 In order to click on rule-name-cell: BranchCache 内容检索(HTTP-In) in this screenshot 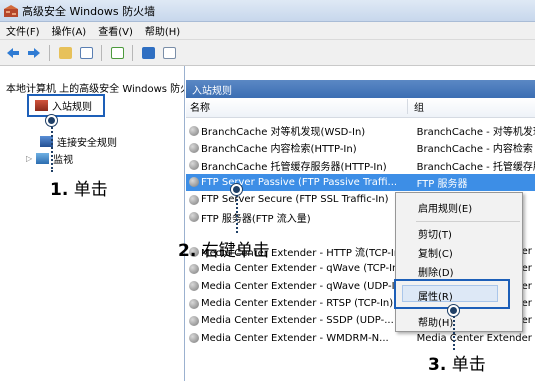, I will do `click(279, 150)`.